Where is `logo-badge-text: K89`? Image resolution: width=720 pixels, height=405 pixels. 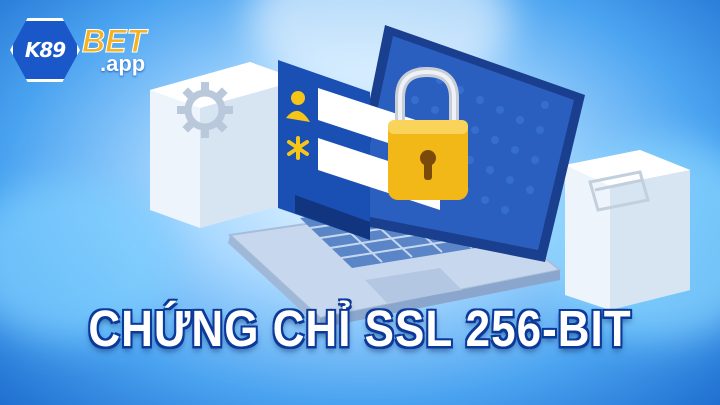
logo-badge-text: K89 is located at coordinates (45, 50).